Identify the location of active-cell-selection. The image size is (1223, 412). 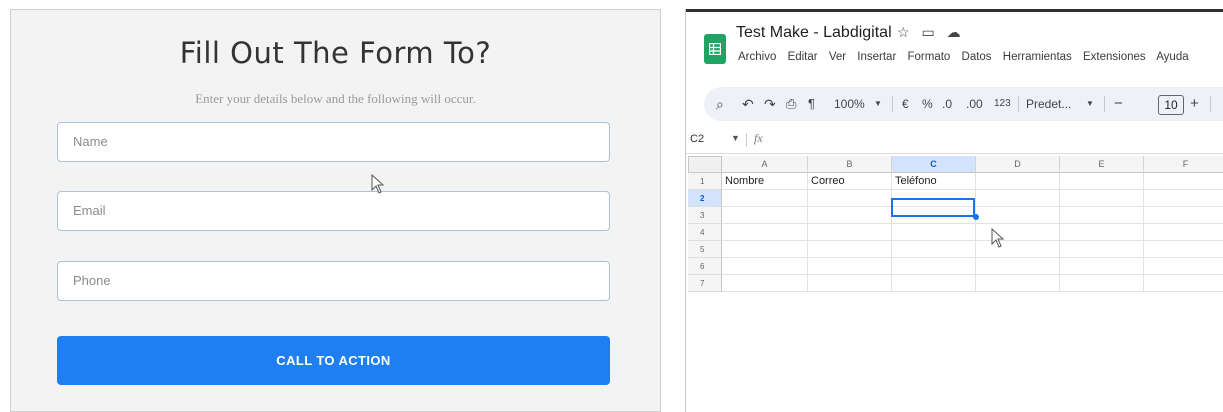
(933, 207).